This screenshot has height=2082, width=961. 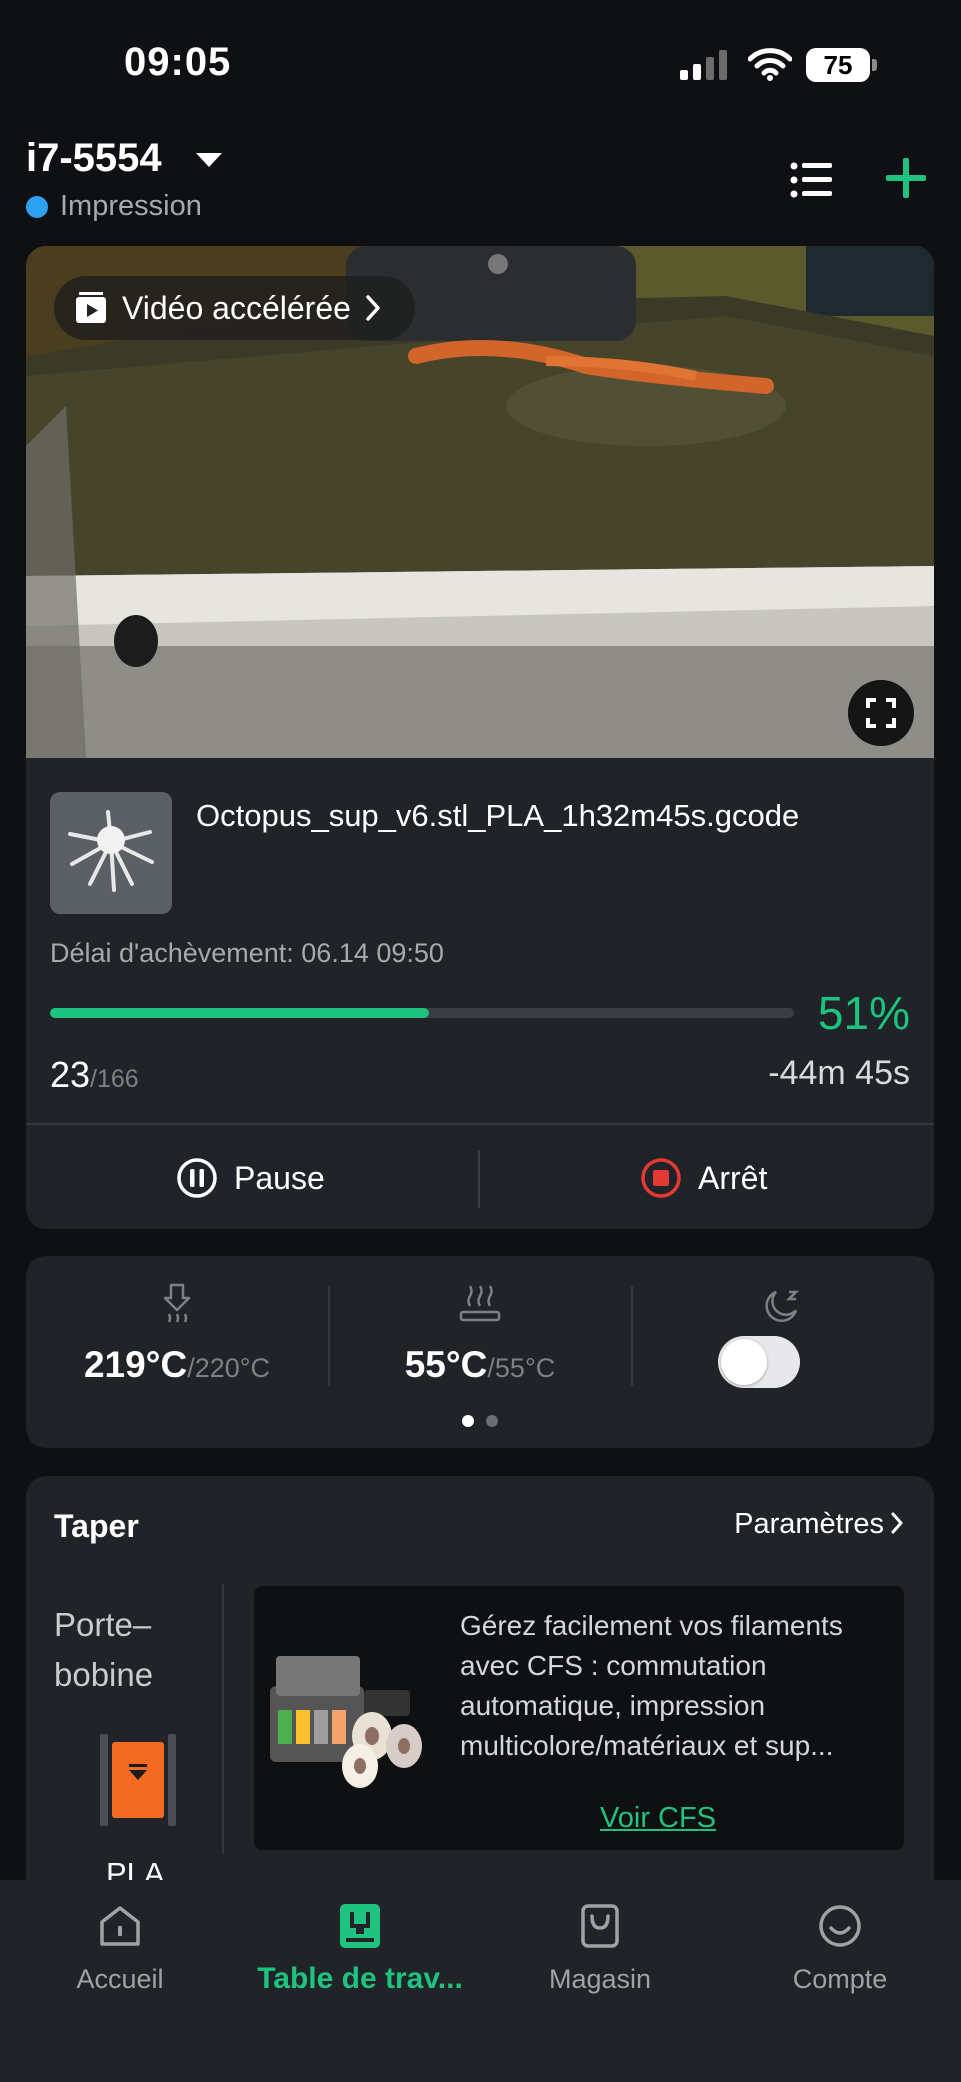 What do you see at coordinates (480, 65) in the screenshot?
I see `status-bar: 09:05 75` at bounding box center [480, 65].